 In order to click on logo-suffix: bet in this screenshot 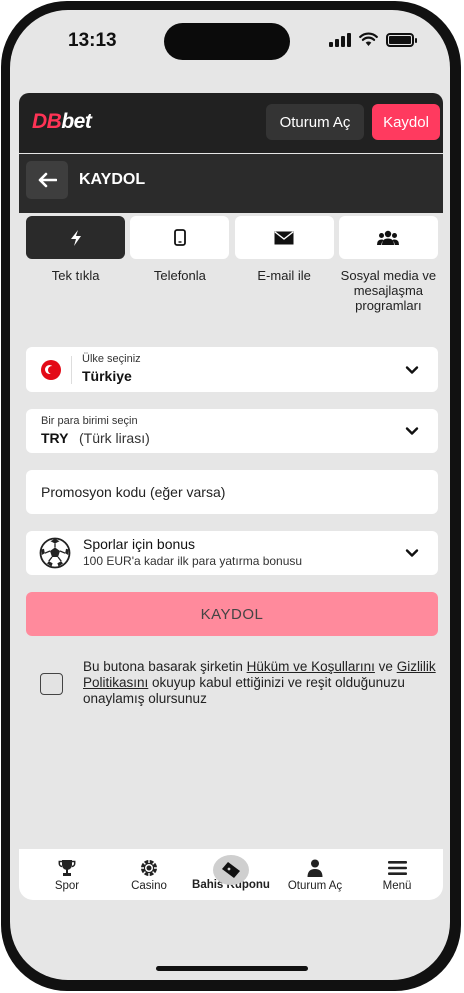, I will do `click(76, 121)`.